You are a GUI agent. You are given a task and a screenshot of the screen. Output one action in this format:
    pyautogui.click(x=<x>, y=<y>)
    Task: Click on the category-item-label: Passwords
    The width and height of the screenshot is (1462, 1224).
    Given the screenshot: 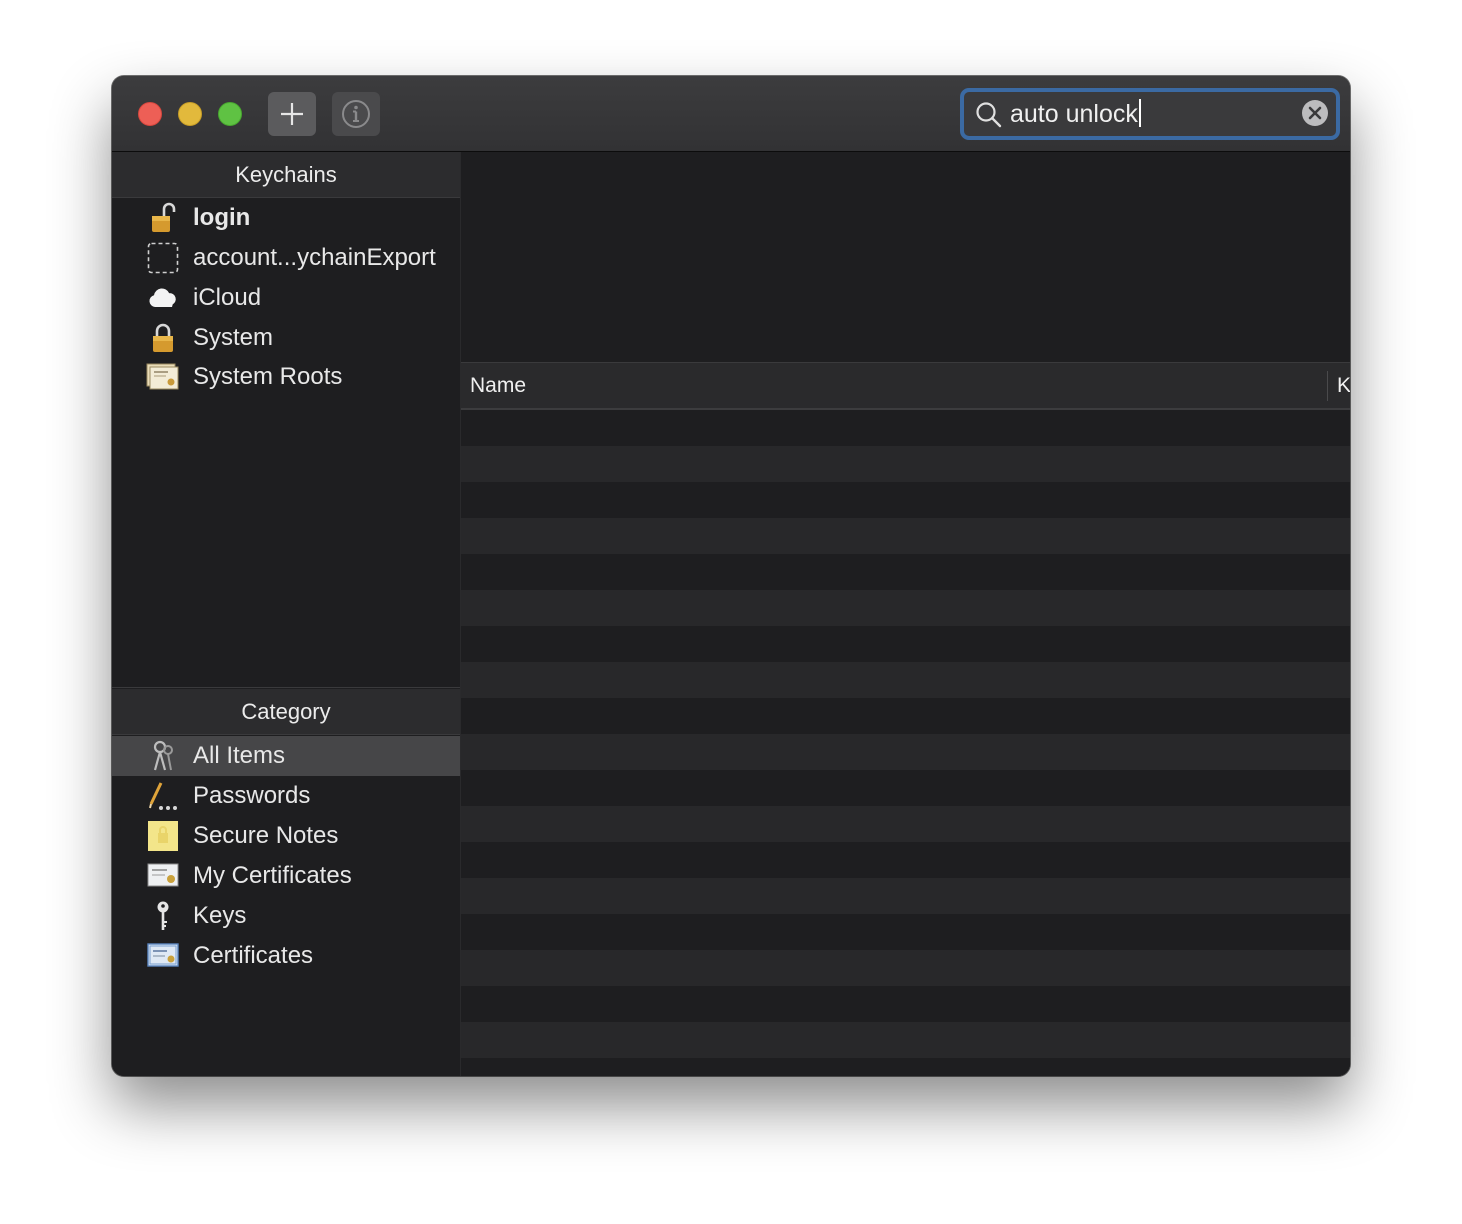 What is the action you would take?
    pyautogui.click(x=252, y=795)
    